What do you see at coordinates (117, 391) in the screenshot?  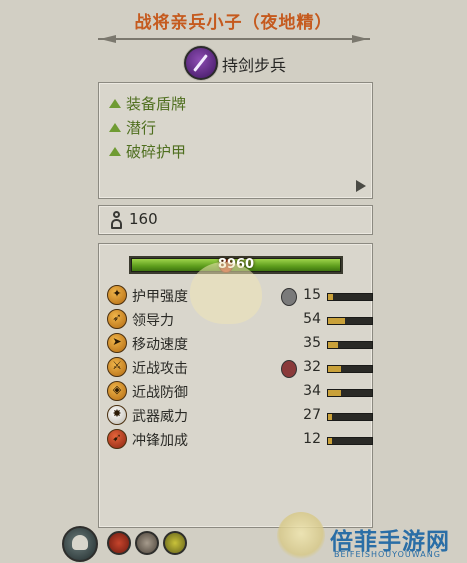 I see `melee-defence-icon: ◈` at bounding box center [117, 391].